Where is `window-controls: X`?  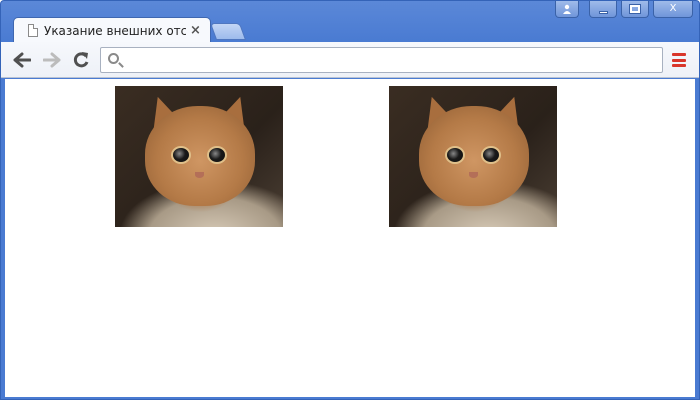
window-controls: X is located at coordinates (624, 9).